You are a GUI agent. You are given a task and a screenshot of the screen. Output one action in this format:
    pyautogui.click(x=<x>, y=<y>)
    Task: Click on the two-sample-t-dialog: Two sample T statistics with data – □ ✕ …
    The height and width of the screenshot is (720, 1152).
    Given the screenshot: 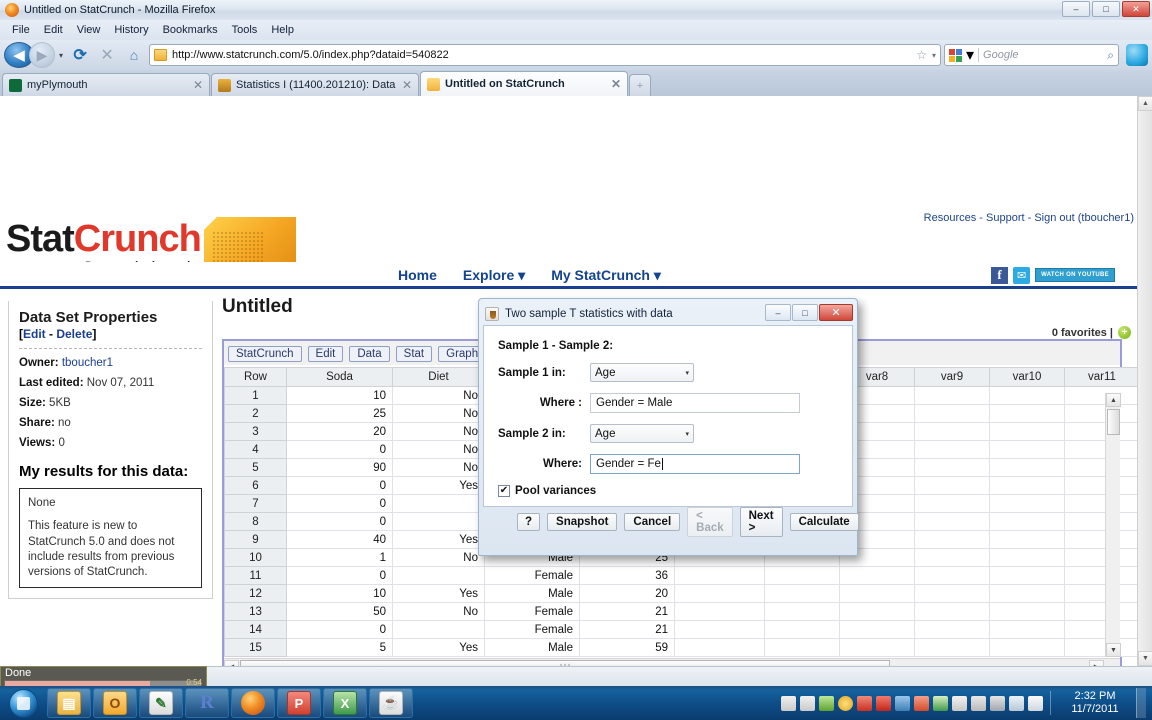 What is the action you would take?
    pyautogui.click(x=668, y=427)
    